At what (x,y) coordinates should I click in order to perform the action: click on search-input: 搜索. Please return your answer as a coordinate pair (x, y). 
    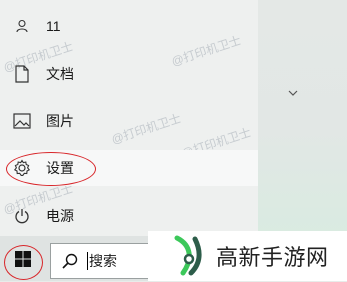
    Looking at the image, I should click on (104, 261).